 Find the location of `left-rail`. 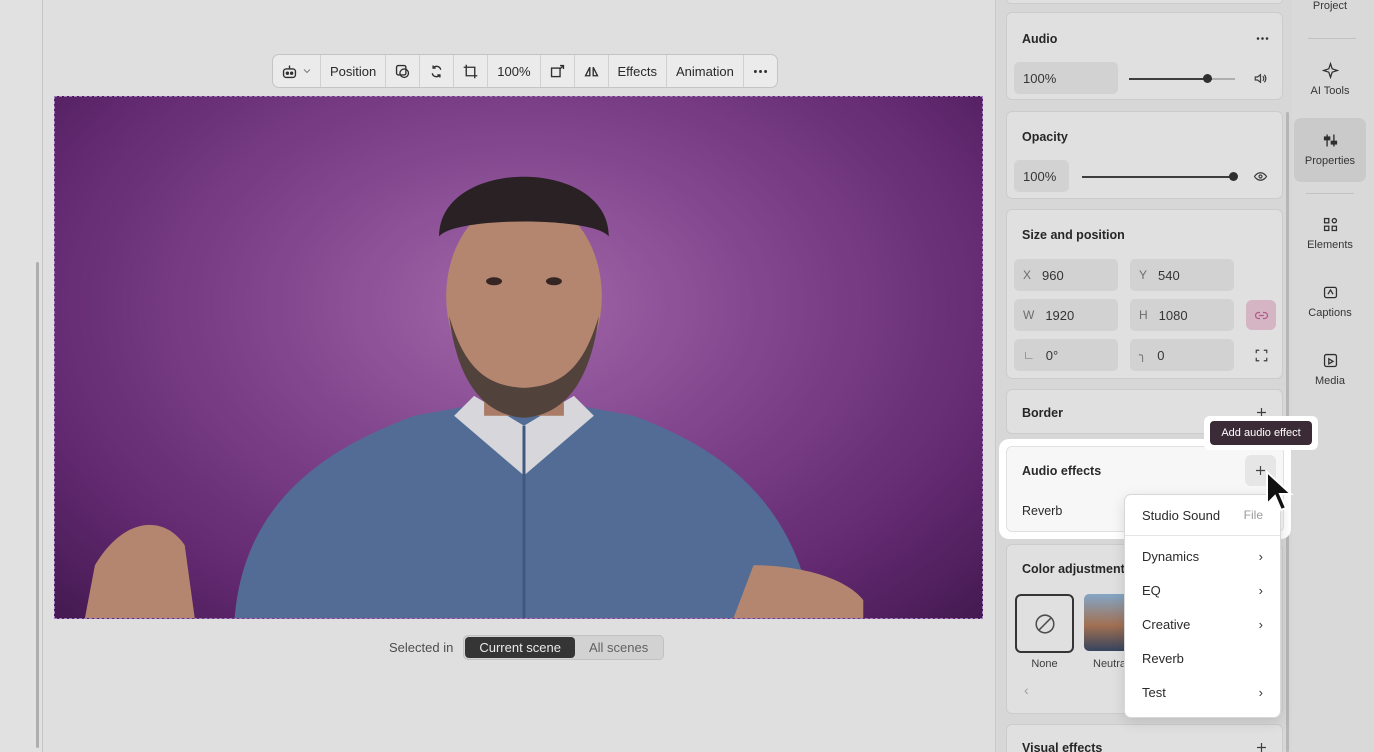

left-rail is located at coordinates (21, 376).